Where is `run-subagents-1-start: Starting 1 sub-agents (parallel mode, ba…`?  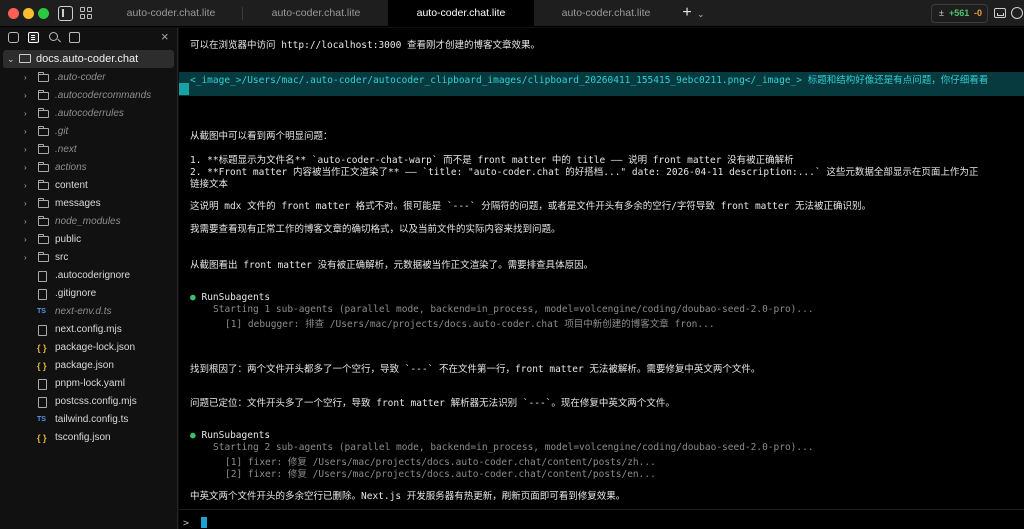
run-subagents-1-start: Starting 1 sub-agents (parallel mode, ba… is located at coordinates (513, 309).